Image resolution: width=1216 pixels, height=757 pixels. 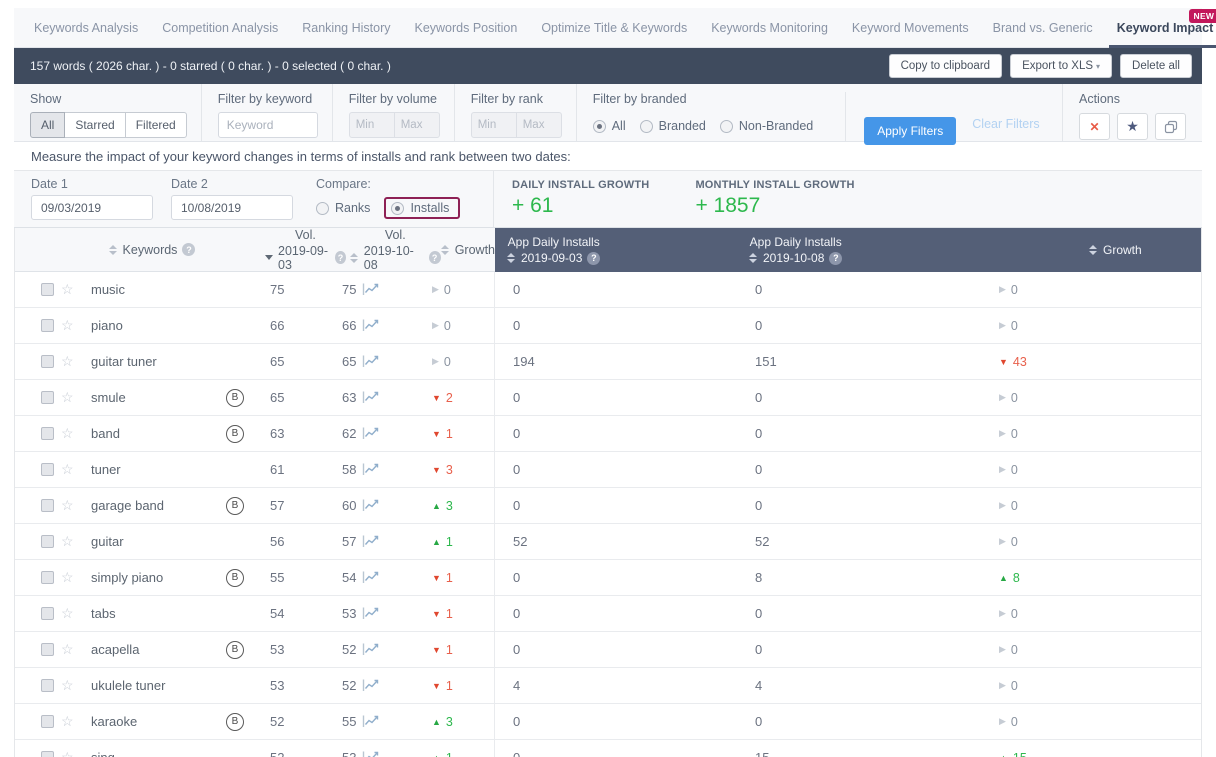 I want to click on installs-growth: ▶ 0, so click(x=1008, y=685).